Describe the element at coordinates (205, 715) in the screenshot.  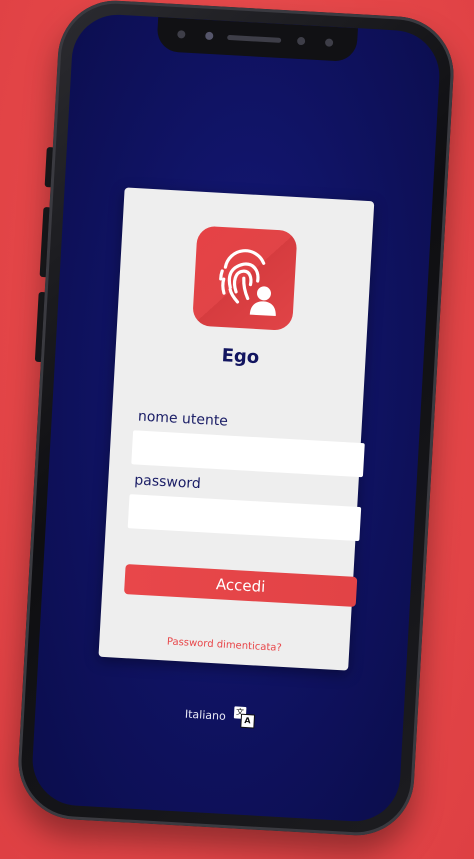
I see `language-label: Italiano` at that location.